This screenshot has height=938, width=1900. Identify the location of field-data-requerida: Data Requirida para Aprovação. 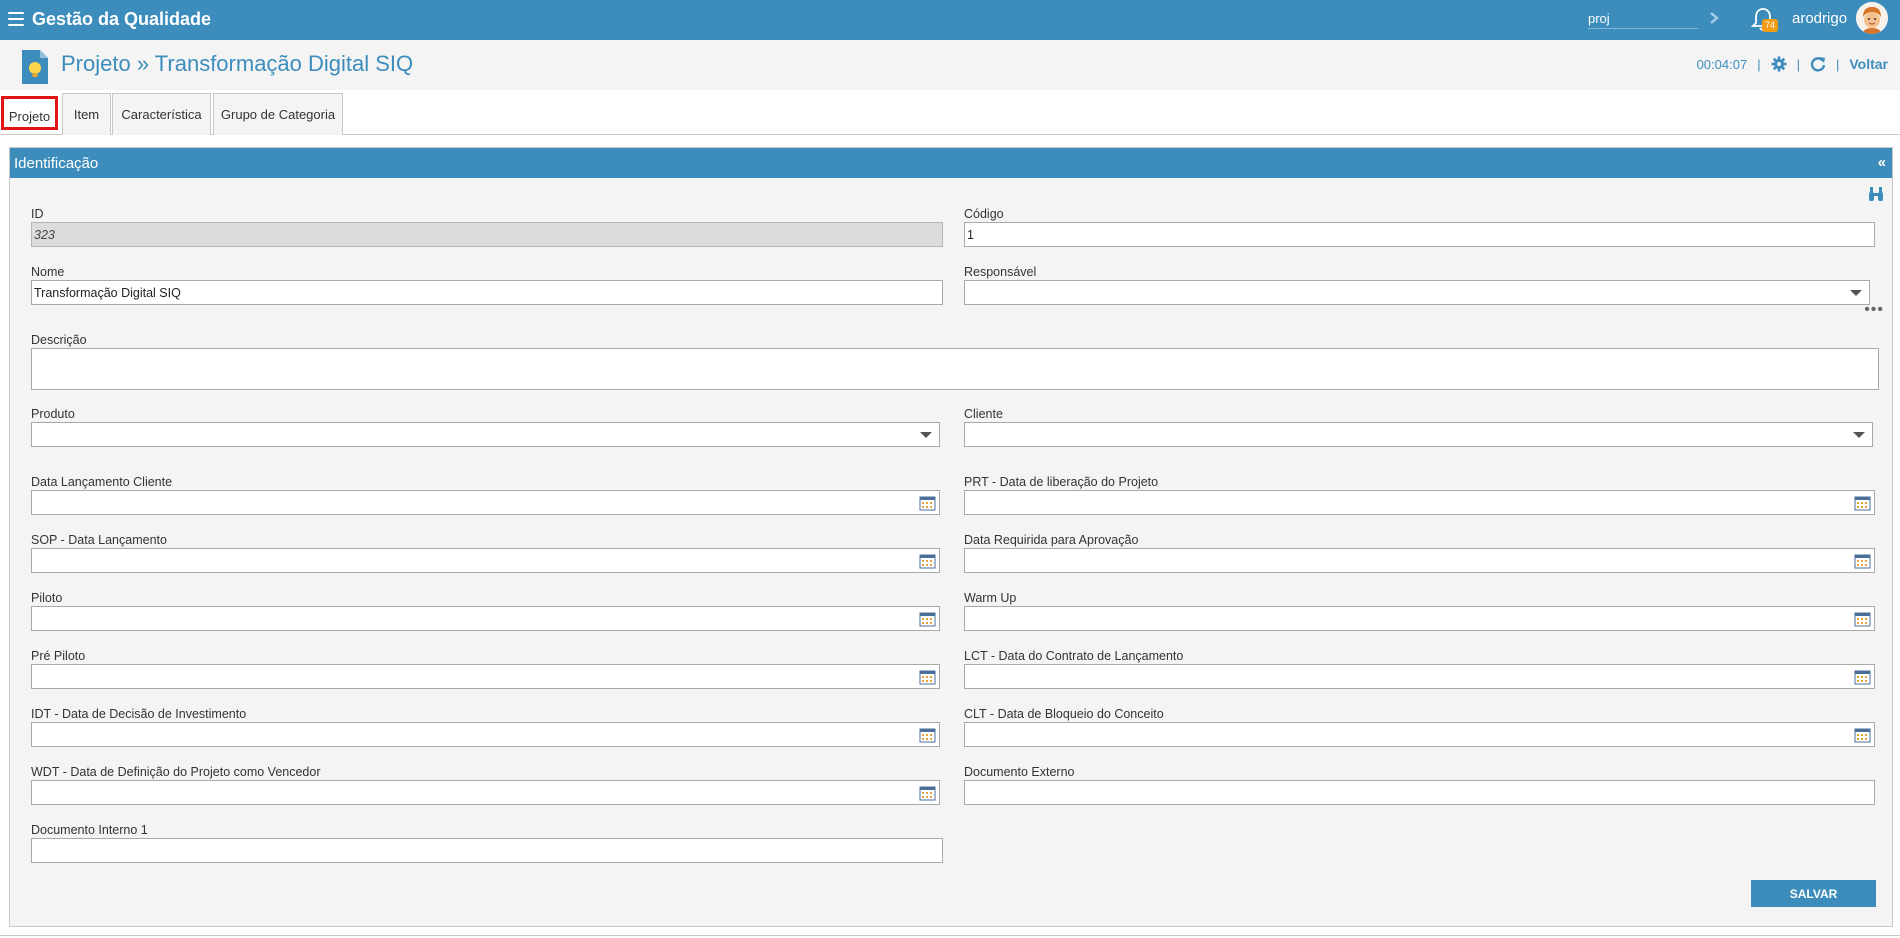
(1419, 554).